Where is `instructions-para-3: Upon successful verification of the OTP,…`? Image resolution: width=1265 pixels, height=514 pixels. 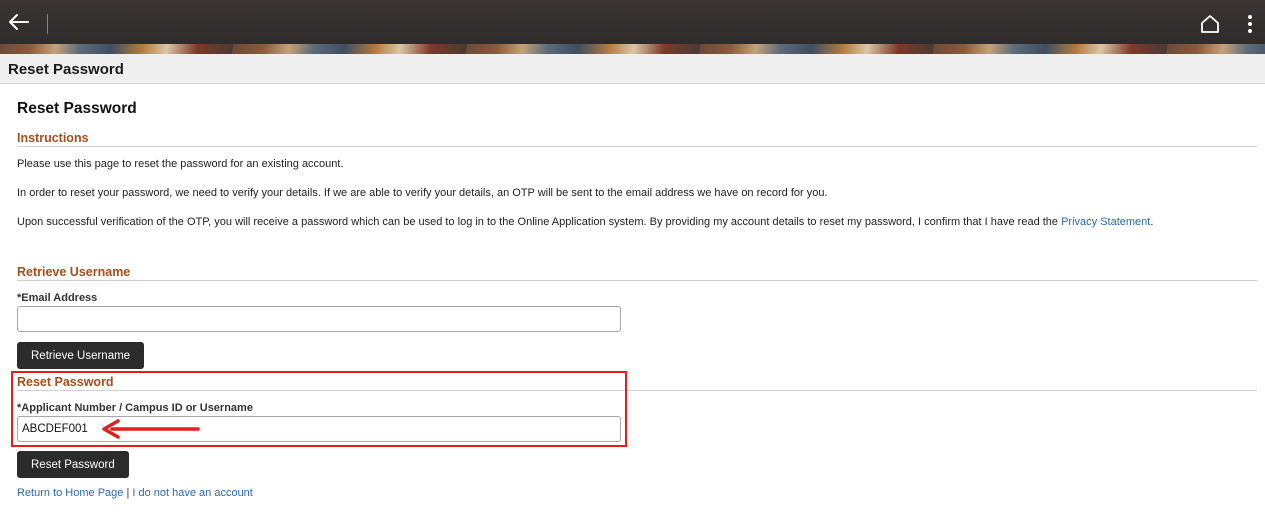
instructions-para-3: Upon successful verification of the OTP,… is located at coordinates (637, 222).